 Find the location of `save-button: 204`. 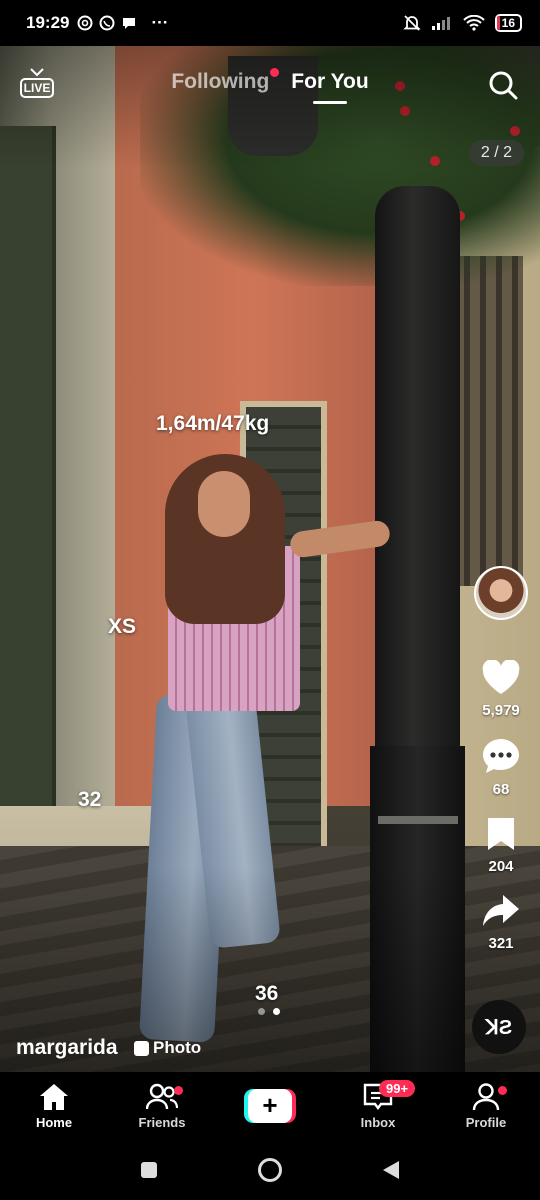

save-button: 204 is located at coordinates (501, 845).